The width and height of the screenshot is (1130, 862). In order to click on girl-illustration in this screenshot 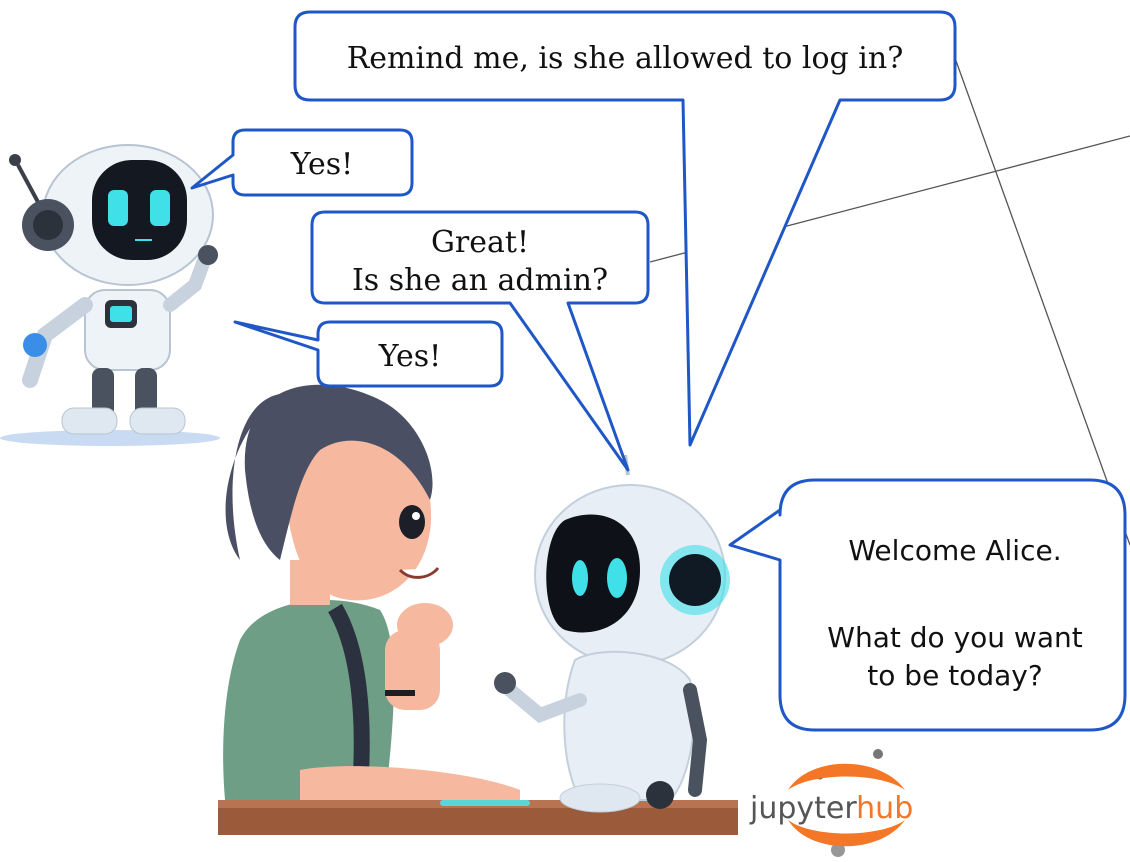, I will do `click(371, 594)`.